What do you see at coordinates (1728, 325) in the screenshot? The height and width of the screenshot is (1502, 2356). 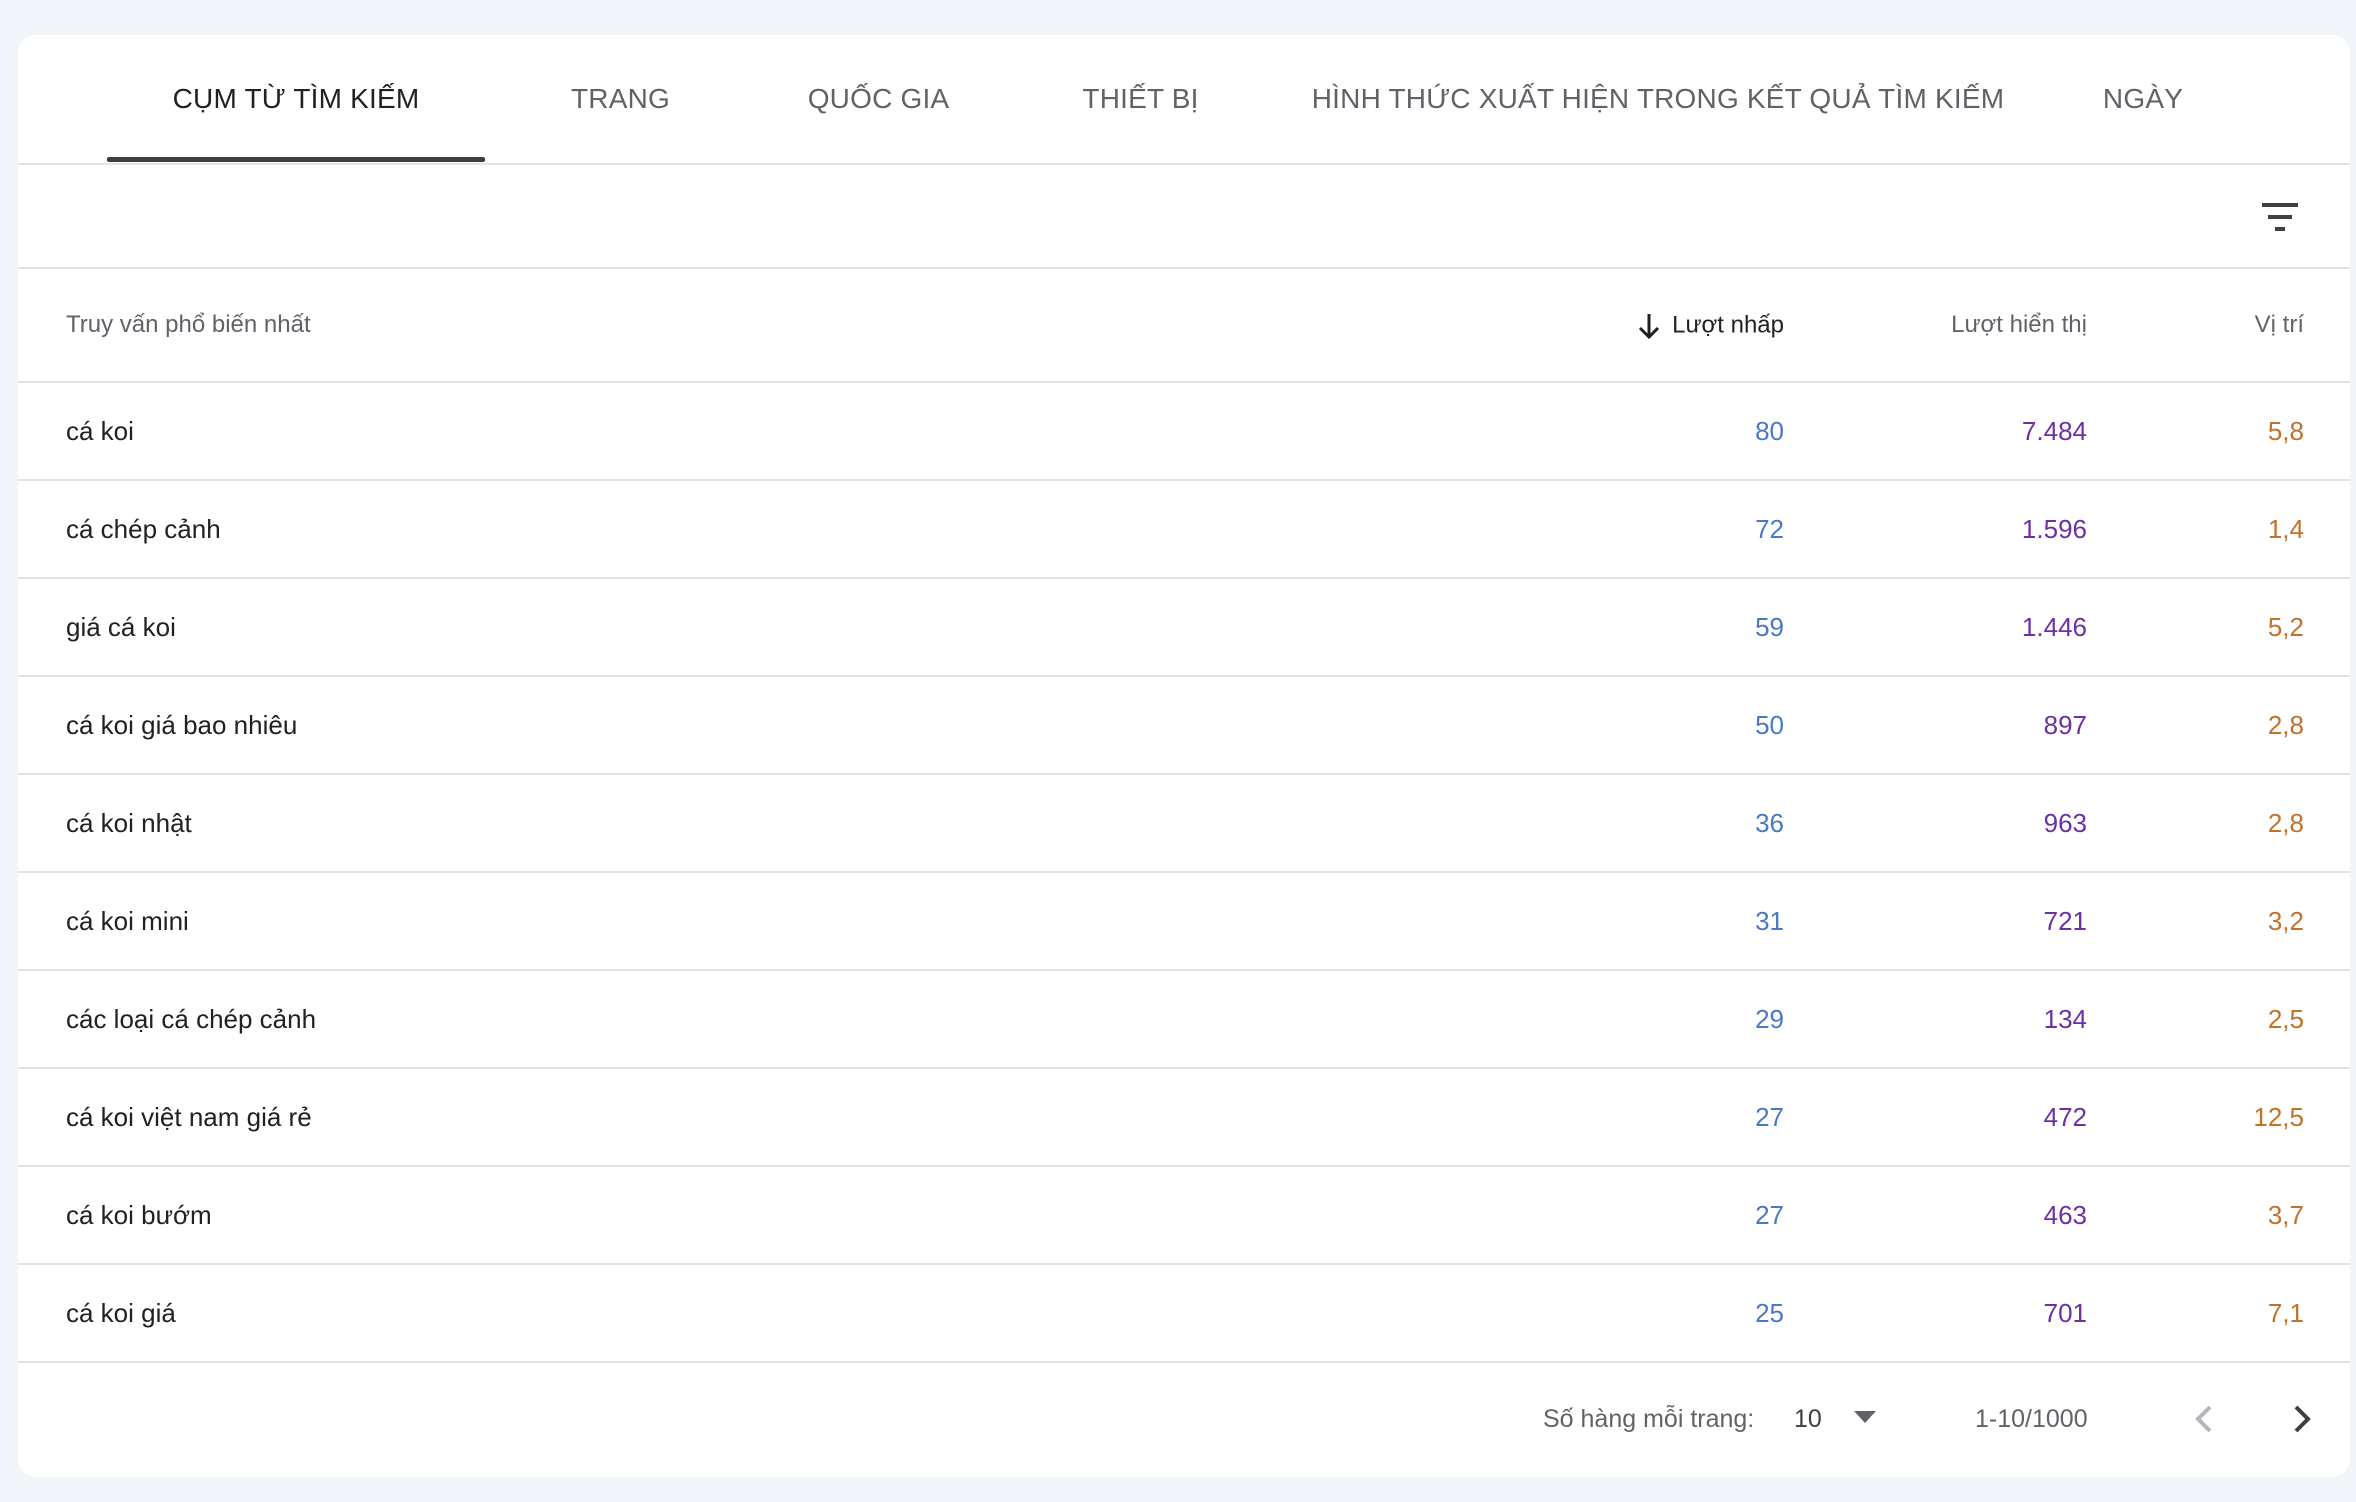 I see `column-header-clicks-label: Lượt nhấp` at bounding box center [1728, 325].